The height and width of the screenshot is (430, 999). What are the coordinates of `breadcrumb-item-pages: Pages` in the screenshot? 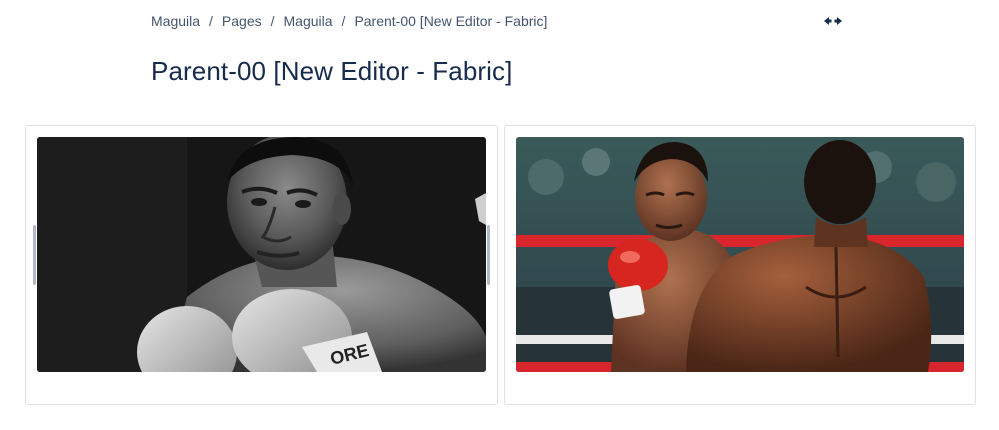 It's located at (242, 21).